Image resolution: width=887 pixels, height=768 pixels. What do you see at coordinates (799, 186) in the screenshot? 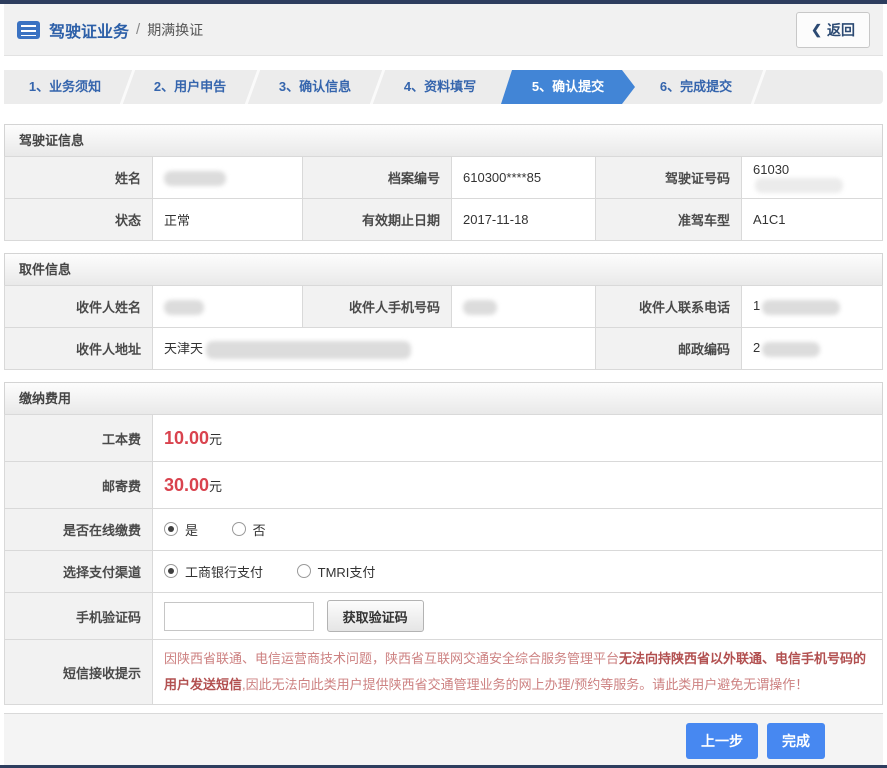
I see `redacted-license-no` at bounding box center [799, 186].